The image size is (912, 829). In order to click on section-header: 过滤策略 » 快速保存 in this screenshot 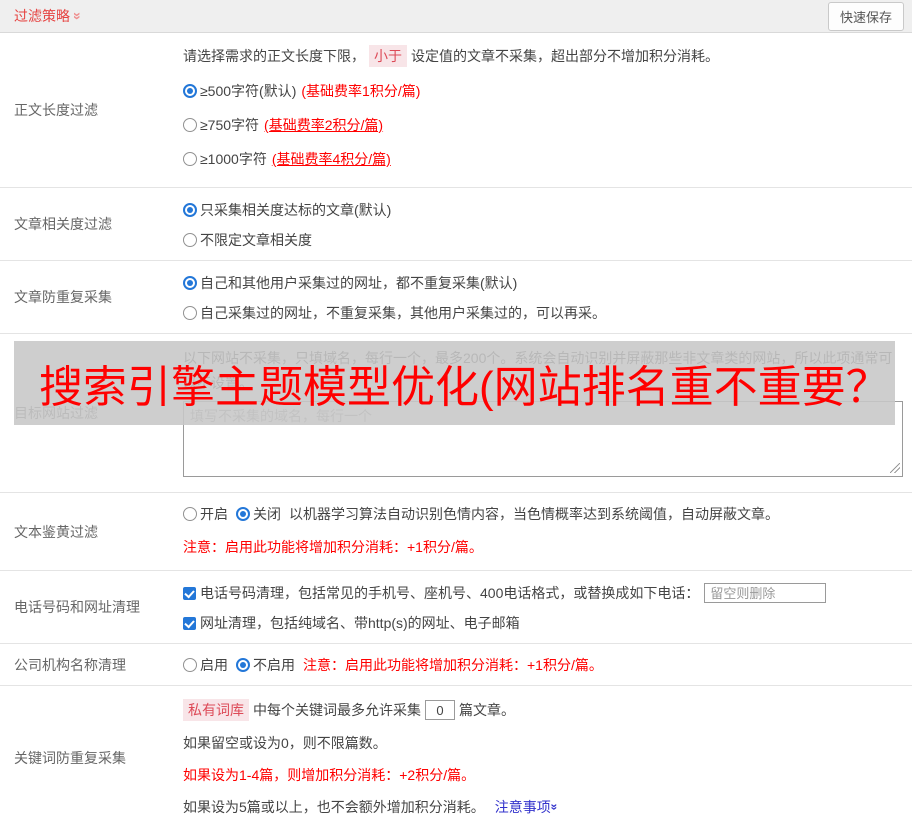, I will do `click(456, 16)`.